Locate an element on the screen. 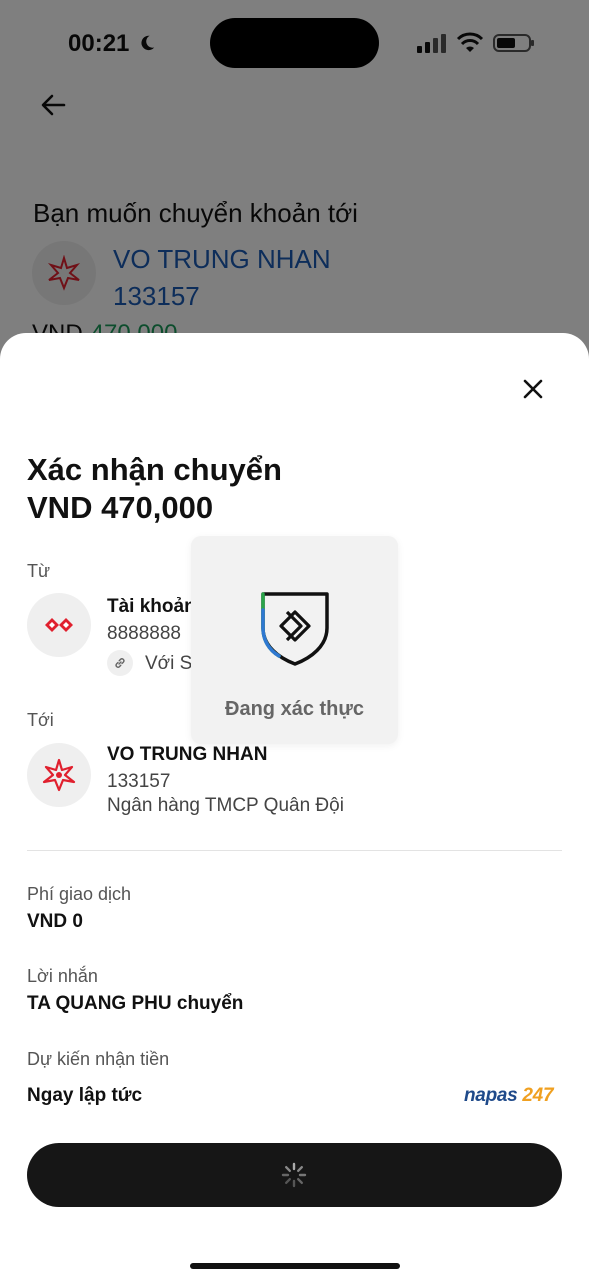 This screenshot has width=589, height=1280. recipient-bank-name: Ngân hàng TMCP Quân Đội is located at coordinates (225, 805).